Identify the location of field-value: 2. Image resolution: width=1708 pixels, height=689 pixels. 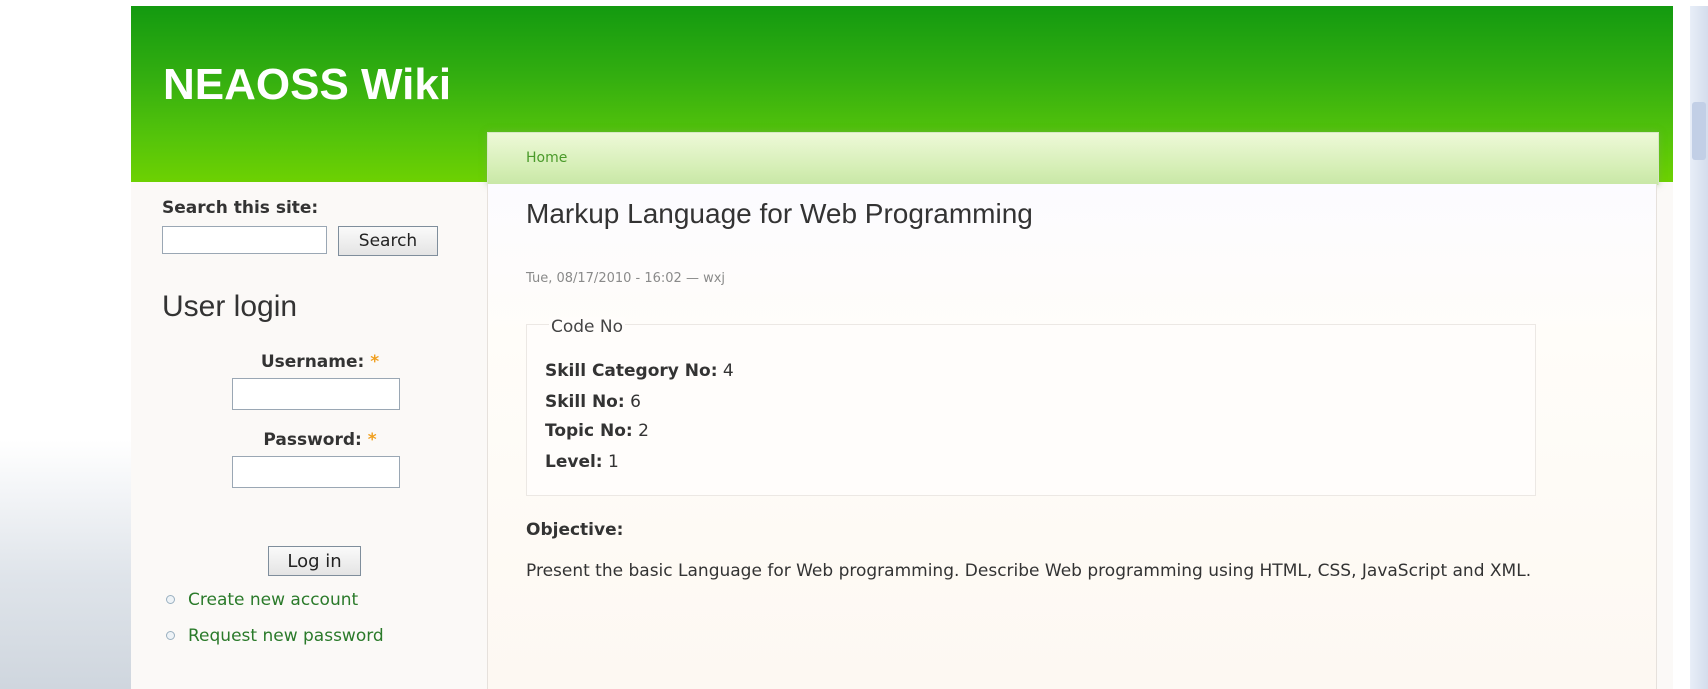
(643, 431).